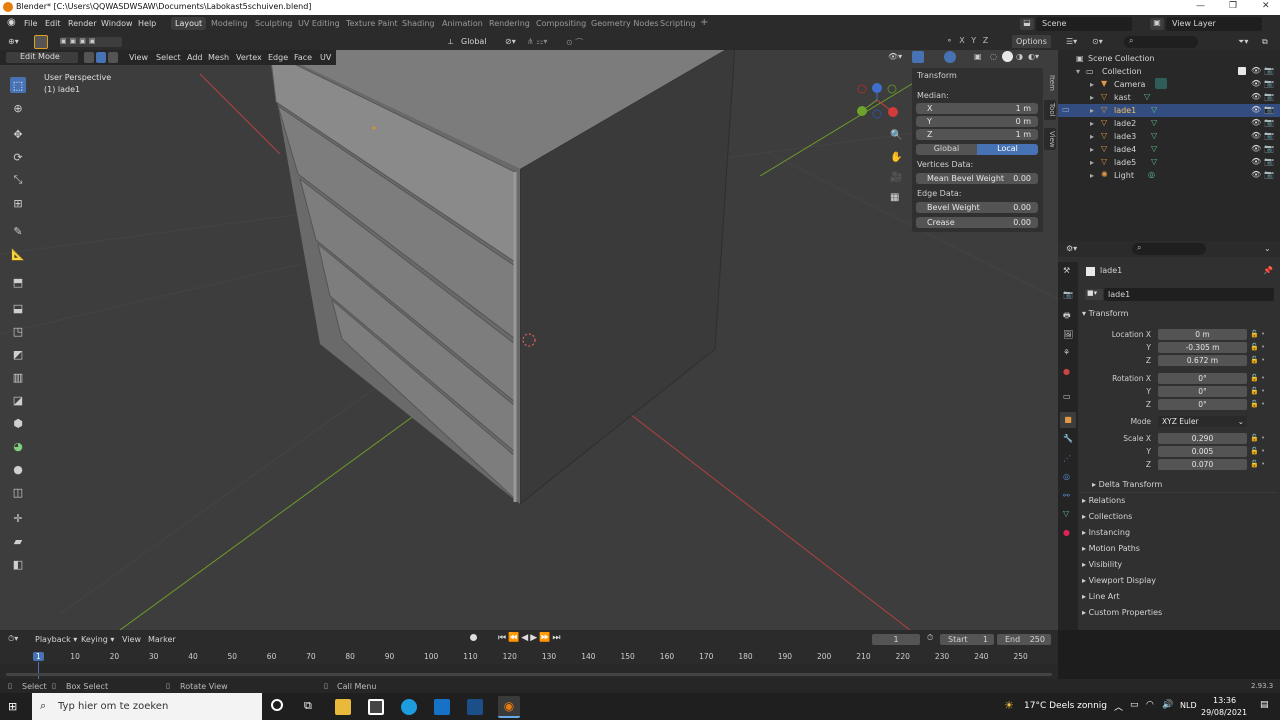  I want to click on instancing-section: ▸ Instancing, so click(1180, 535).